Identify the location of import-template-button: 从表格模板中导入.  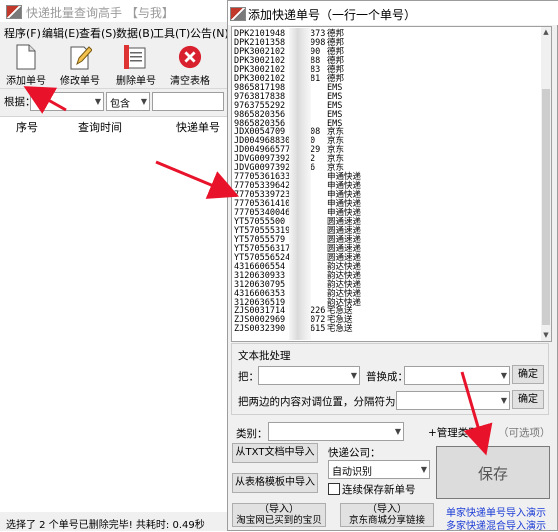
(275, 483).